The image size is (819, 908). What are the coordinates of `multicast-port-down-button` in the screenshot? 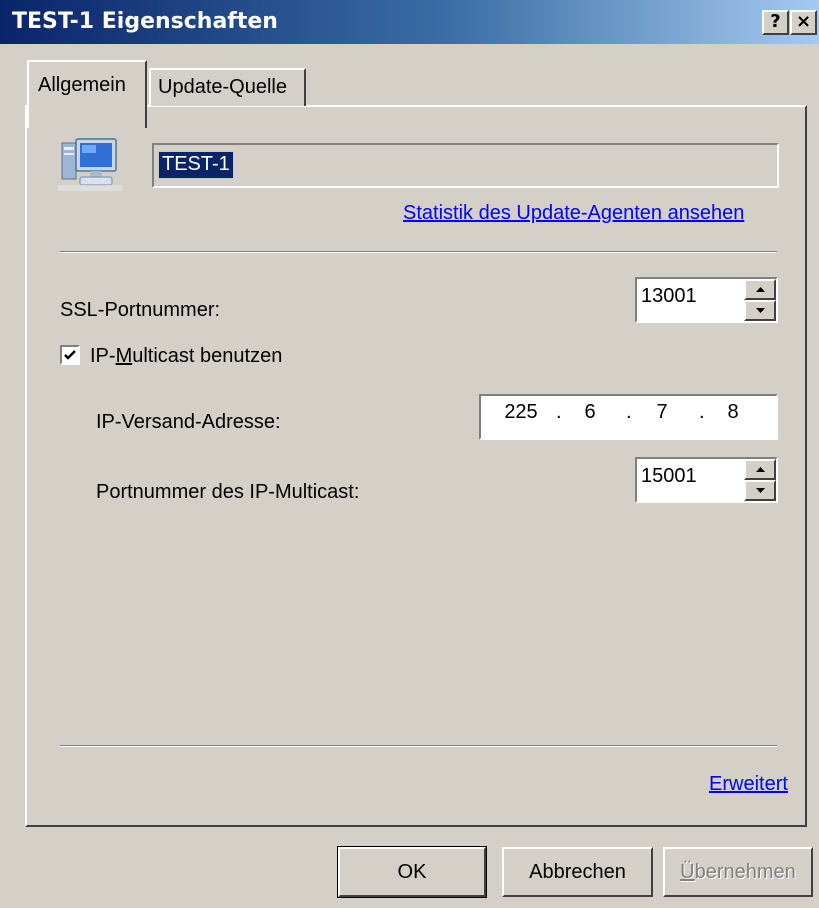 It's located at (760, 490).